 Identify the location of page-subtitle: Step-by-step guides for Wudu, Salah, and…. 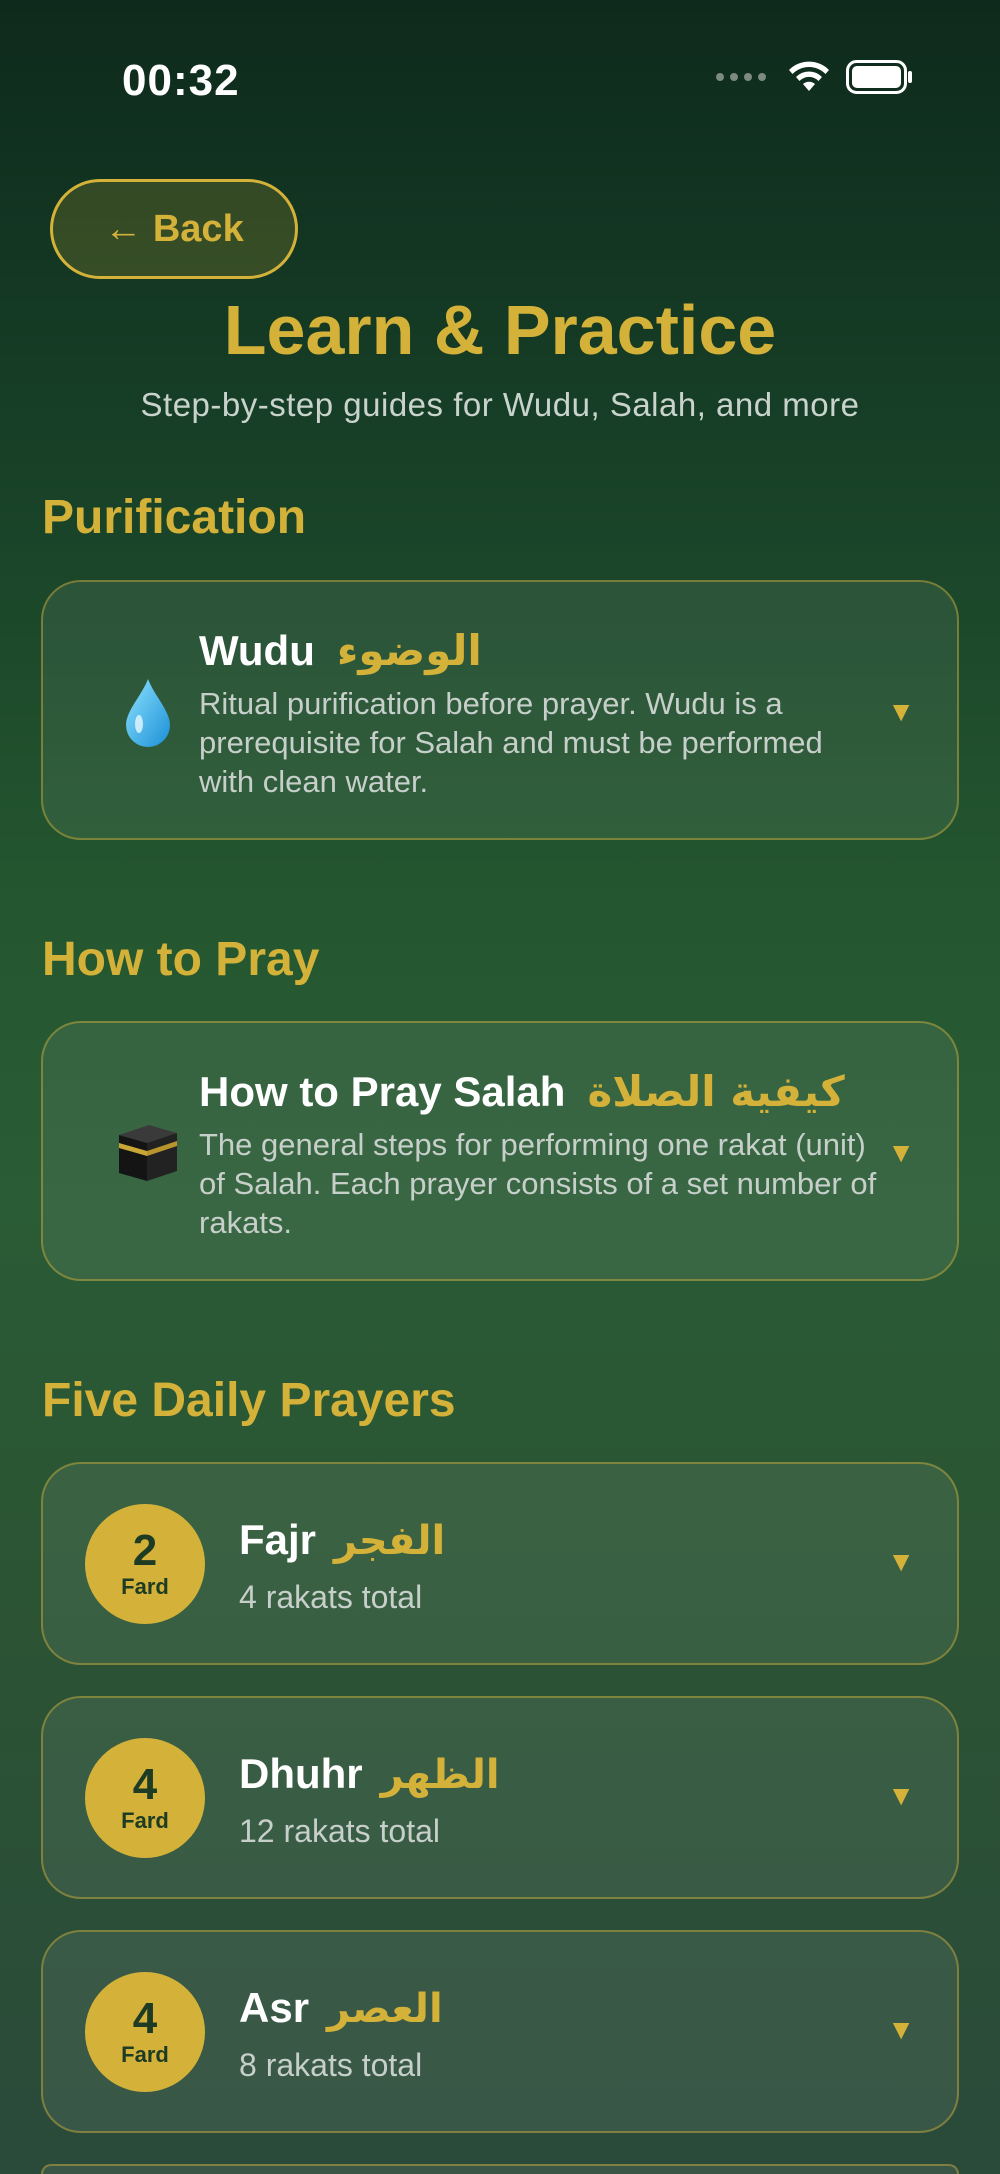
(500, 404).